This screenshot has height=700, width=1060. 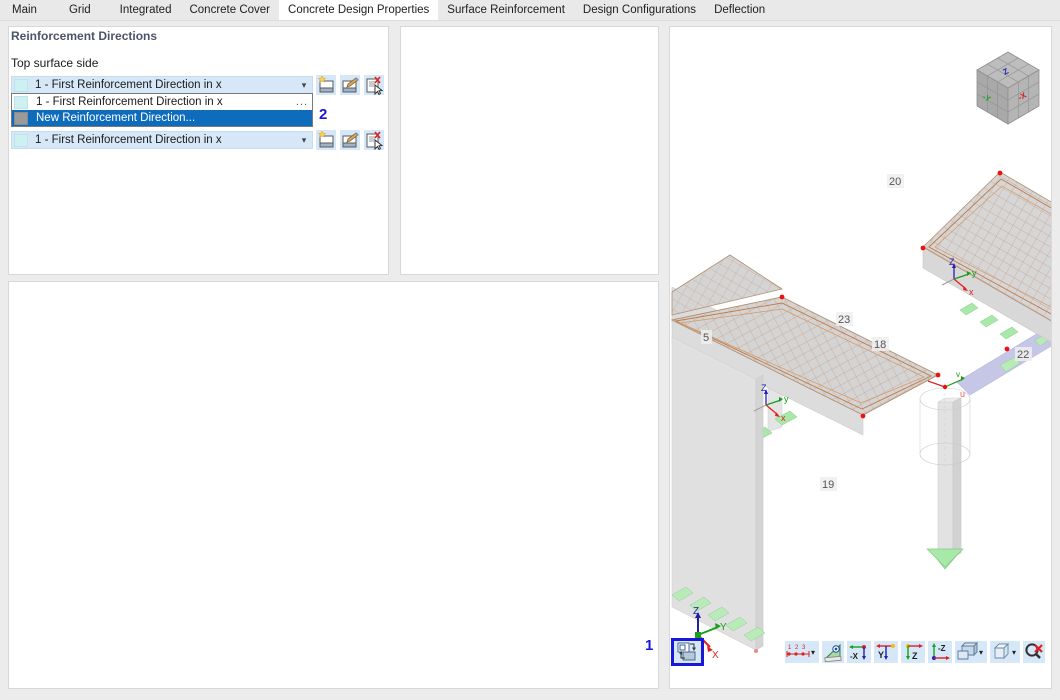 I want to click on svg-text: X, so click(x=715, y=655).